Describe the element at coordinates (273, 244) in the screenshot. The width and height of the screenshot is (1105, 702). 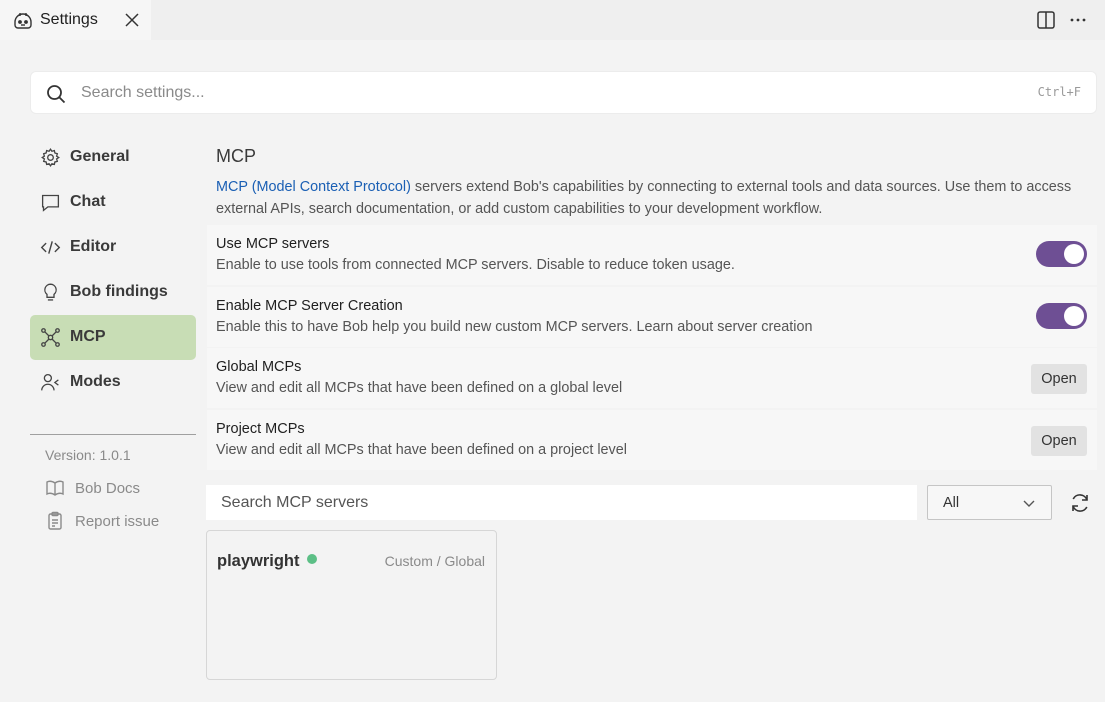
I see `setting-title: Use MCP servers` at that location.